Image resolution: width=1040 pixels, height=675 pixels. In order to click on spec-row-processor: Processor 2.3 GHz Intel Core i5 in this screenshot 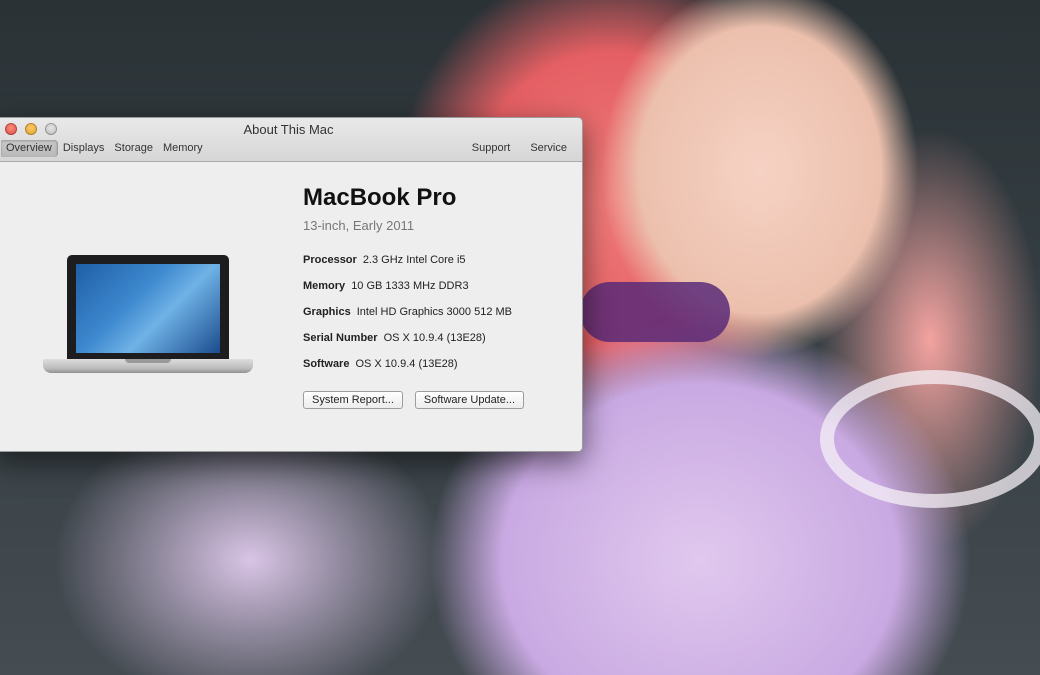, I will do `click(438, 266)`.